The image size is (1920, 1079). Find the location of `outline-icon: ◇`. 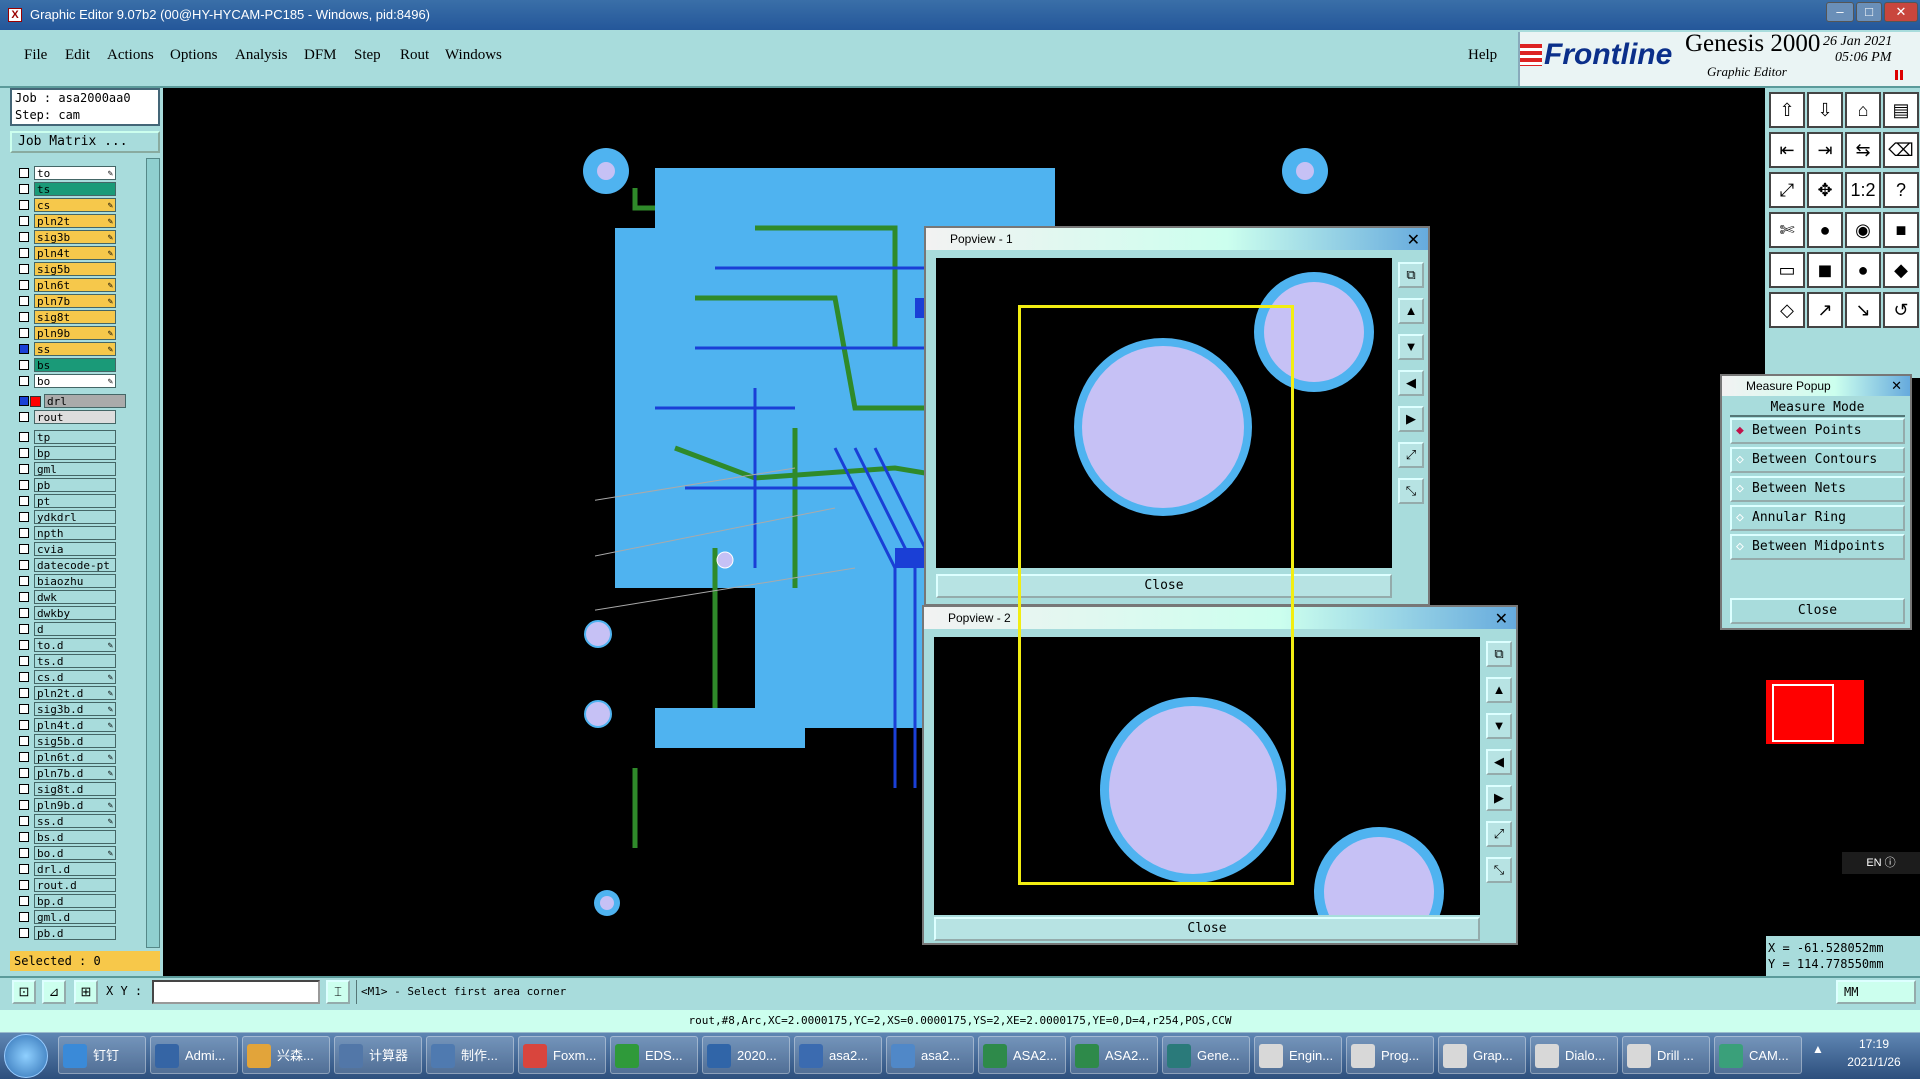

outline-icon: ◇ is located at coordinates (1787, 310).